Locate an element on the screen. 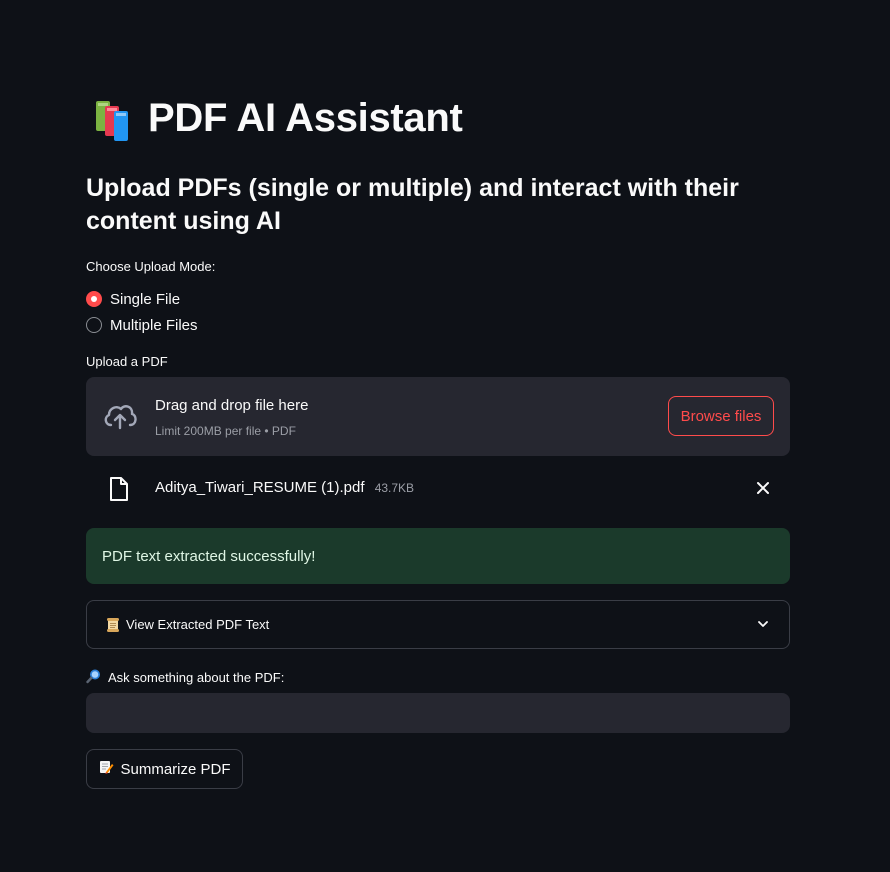 The height and width of the screenshot is (872, 890). title-text: PDF AI Assistant is located at coordinates (305, 118).